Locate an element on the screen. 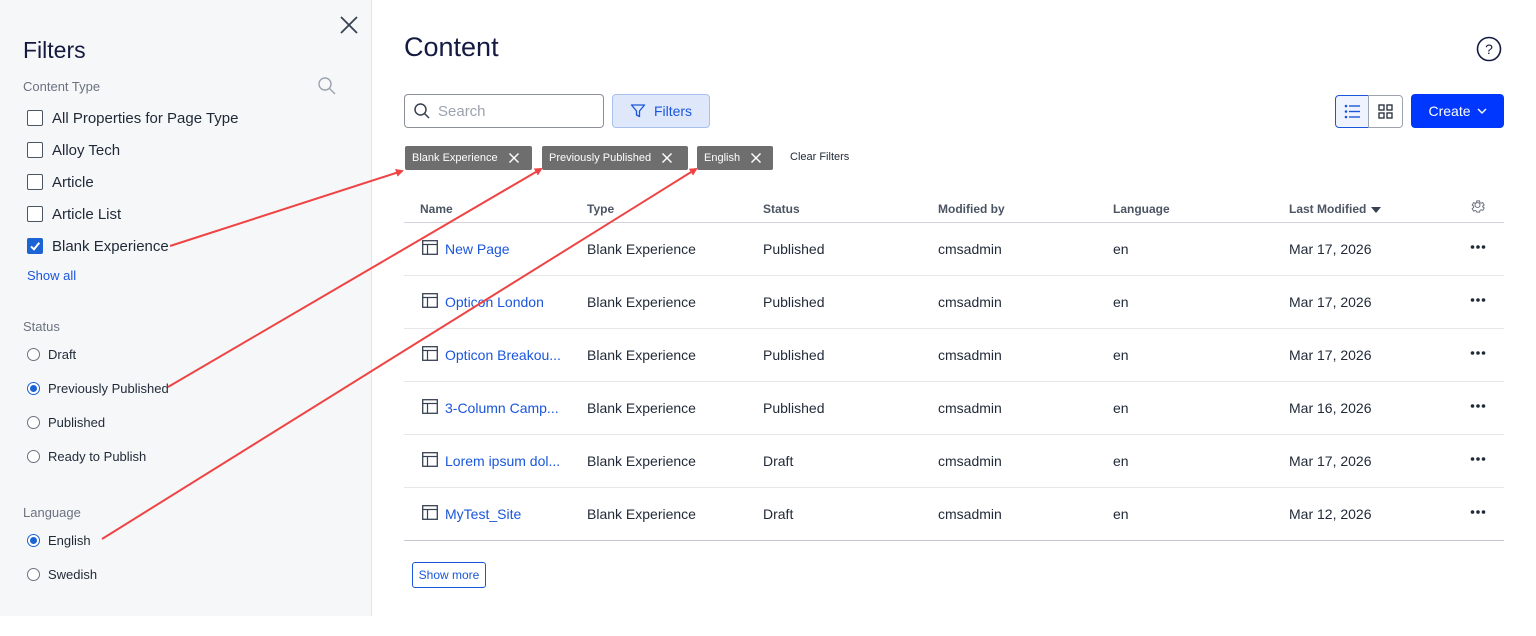 This screenshot has width=1536, height=636. radio-label: Ready to Publish is located at coordinates (97, 456).